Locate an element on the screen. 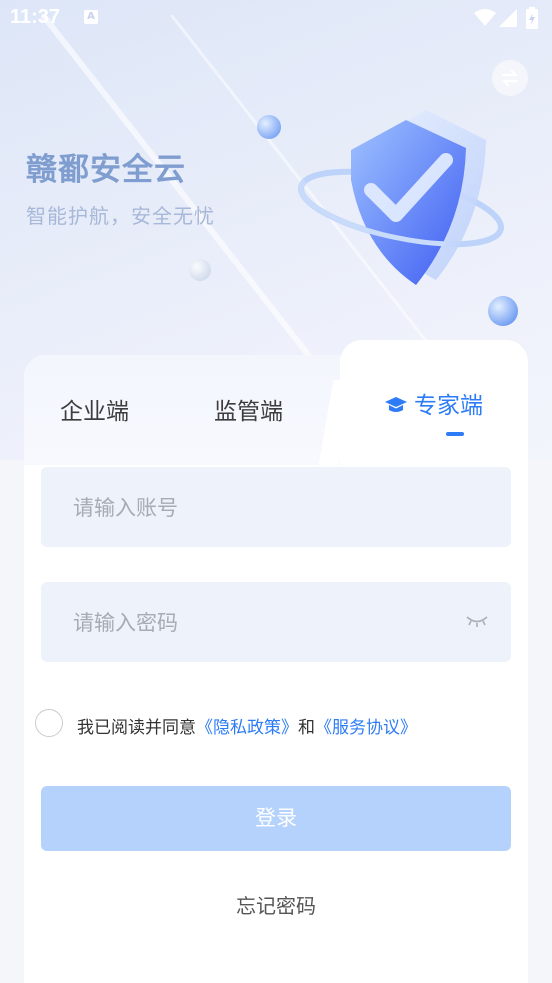 The height and width of the screenshot is (983, 552). password-field is located at coordinates (276, 623).